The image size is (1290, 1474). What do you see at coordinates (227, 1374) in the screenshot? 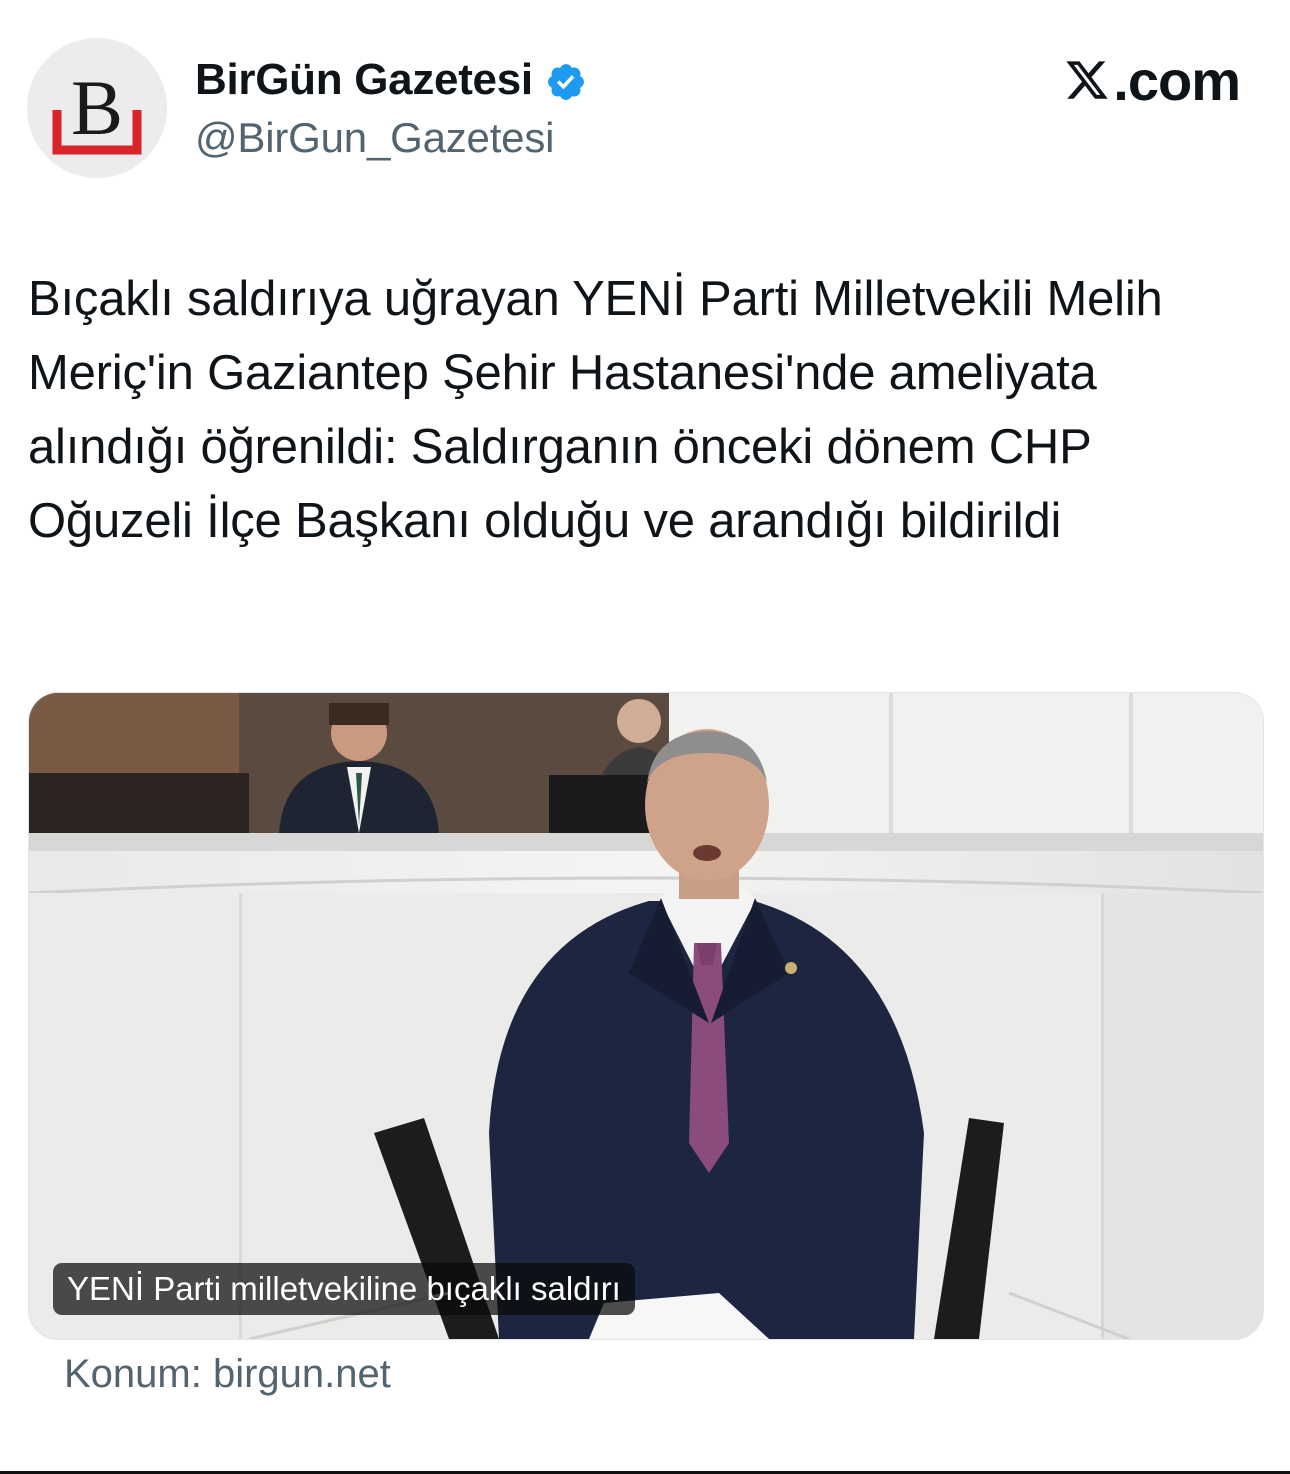
I see `link-source: Konum: birgun.net` at bounding box center [227, 1374].